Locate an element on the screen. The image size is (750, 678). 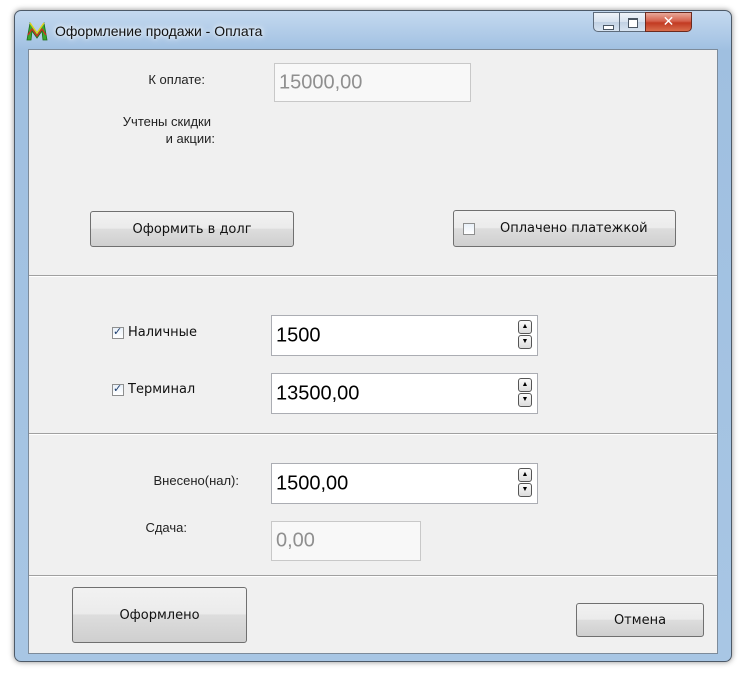
paid-by-card-label: Оплачено платежкой is located at coordinates (574, 228).